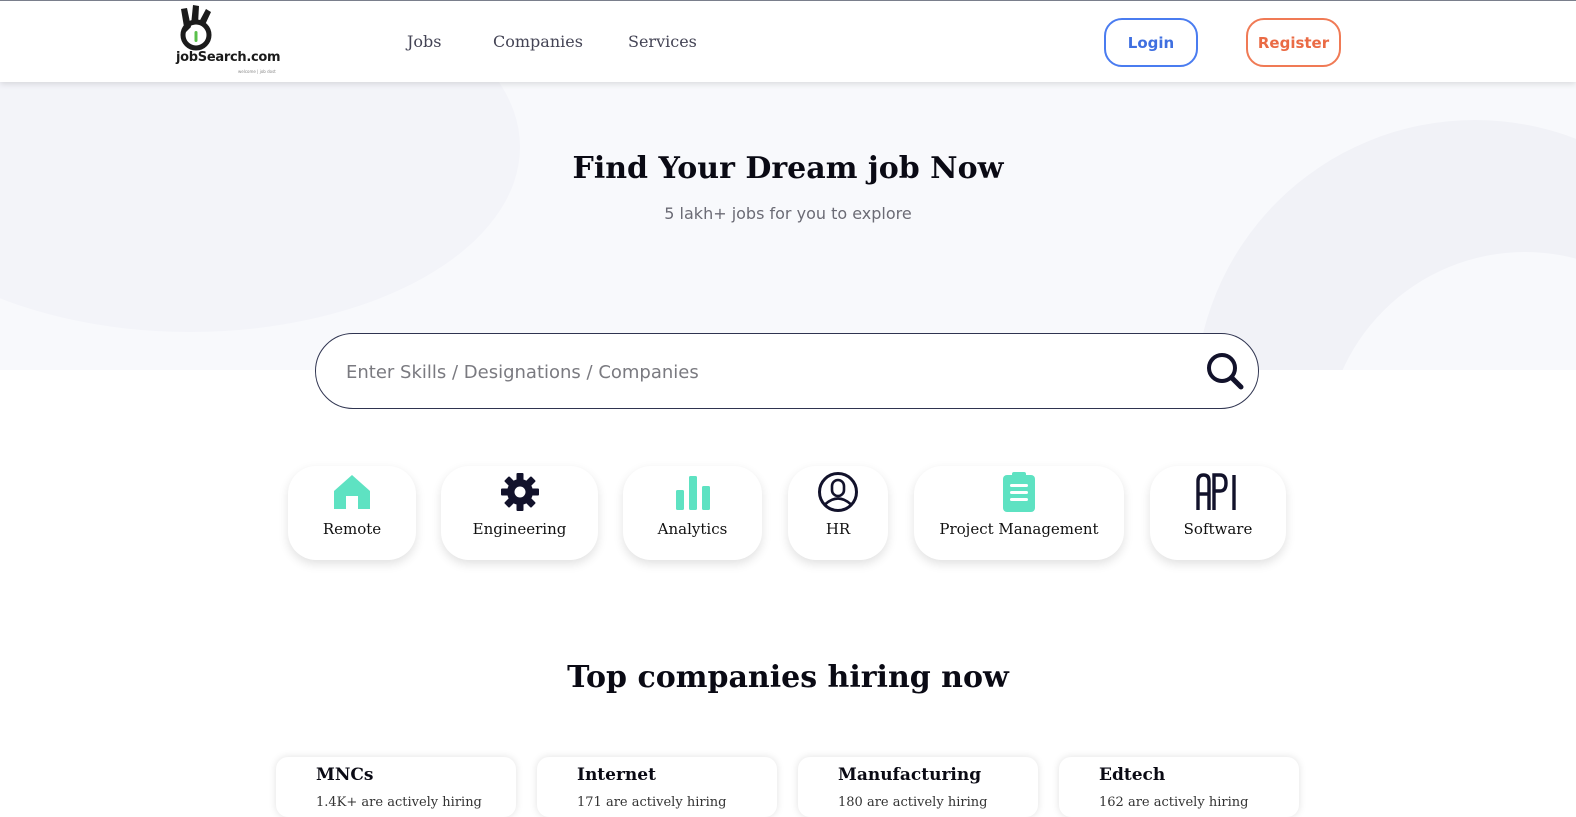  Describe the element at coordinates (838, 529) in the screenshot. I see `category-label: HR` at that location.